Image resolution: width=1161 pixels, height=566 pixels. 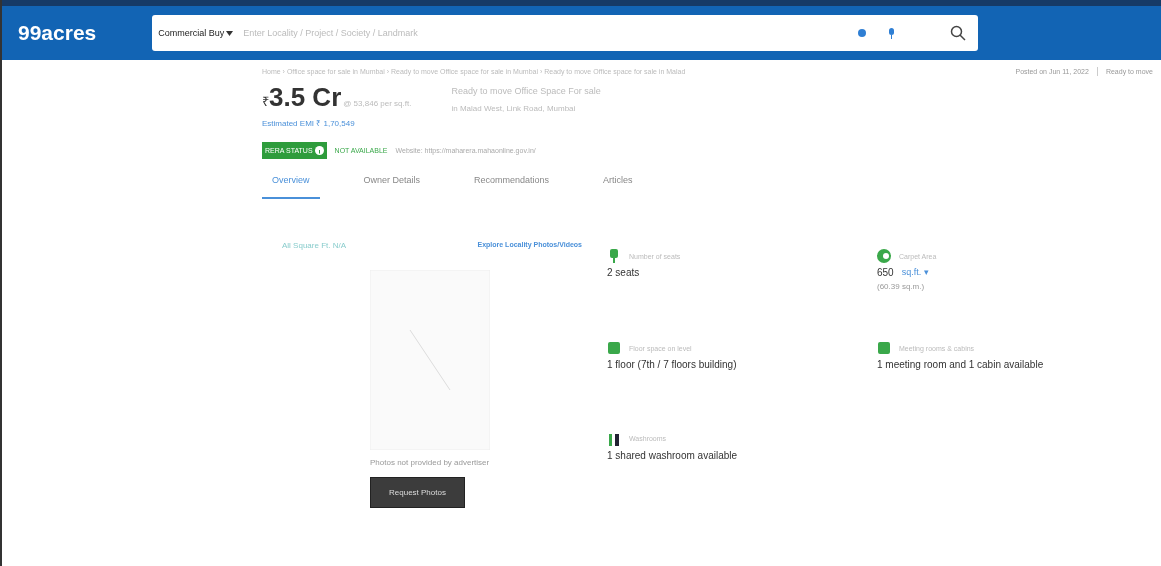 I want to click on search-field: Commercial Buy Enter Locality / Project / Society / Landmark, so click(x=565, y=33).